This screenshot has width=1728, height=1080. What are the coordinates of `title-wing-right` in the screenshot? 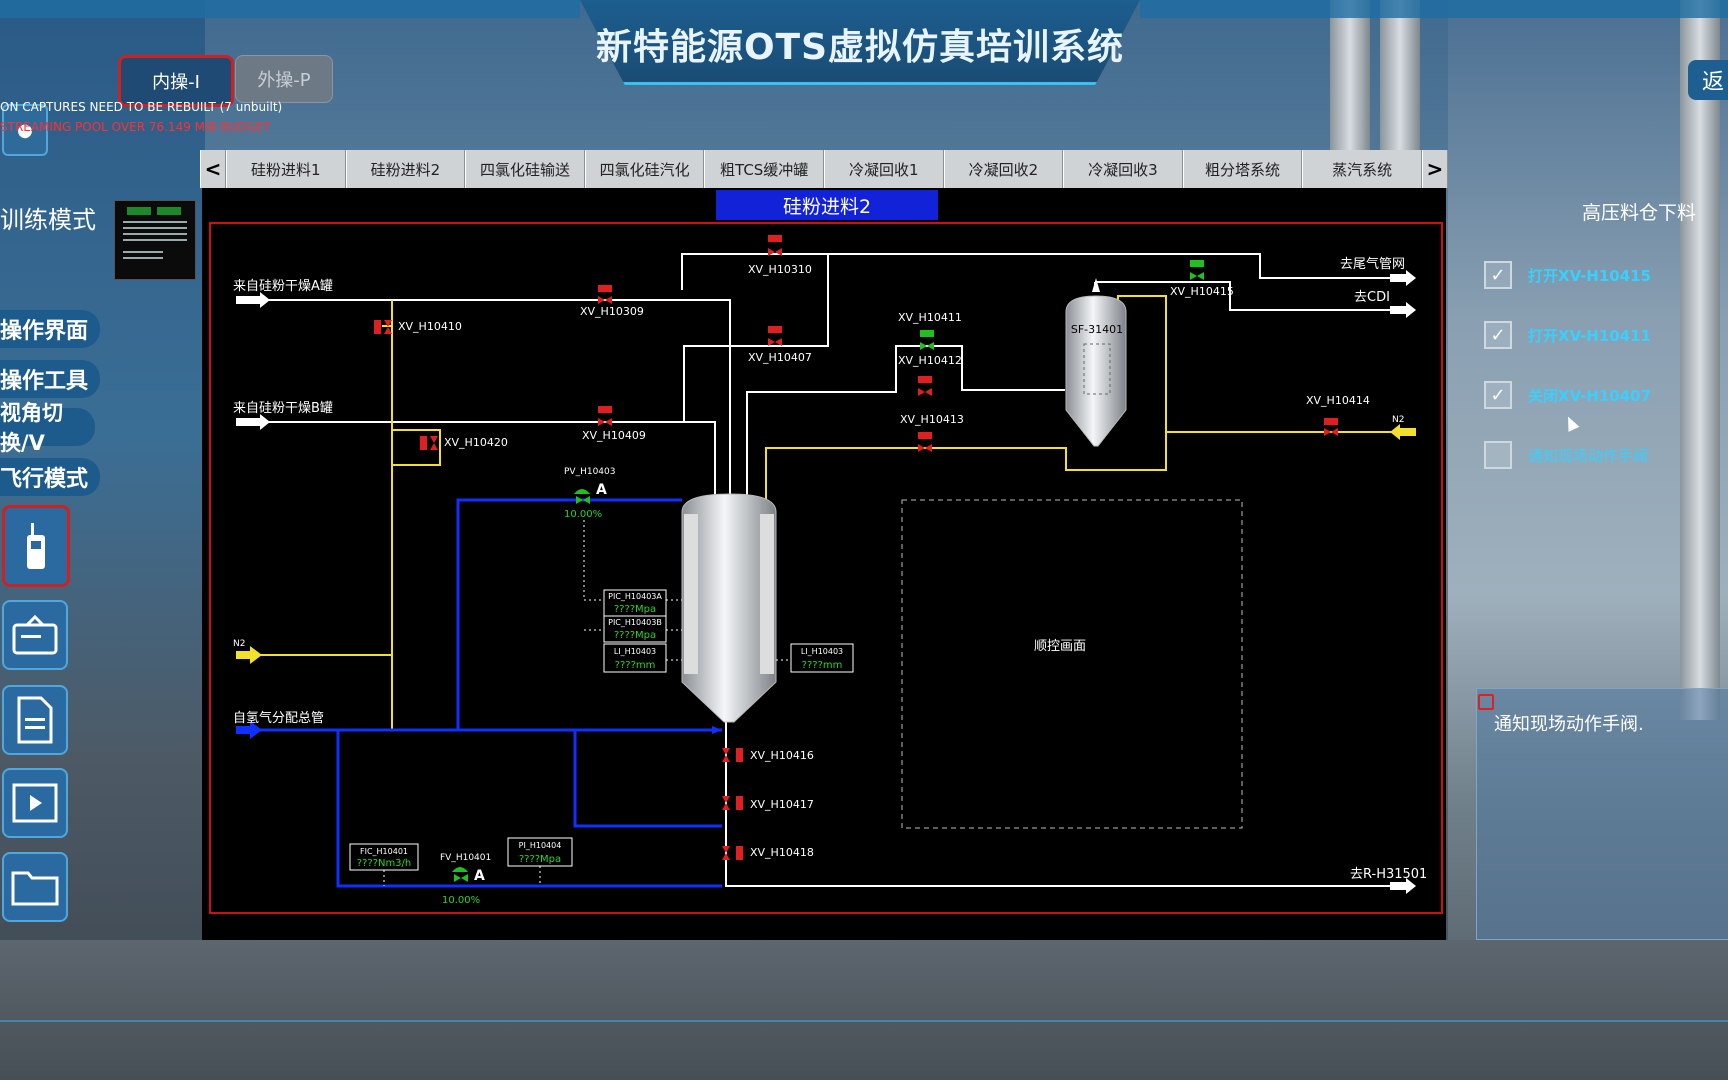 It's located at (1434, 9).